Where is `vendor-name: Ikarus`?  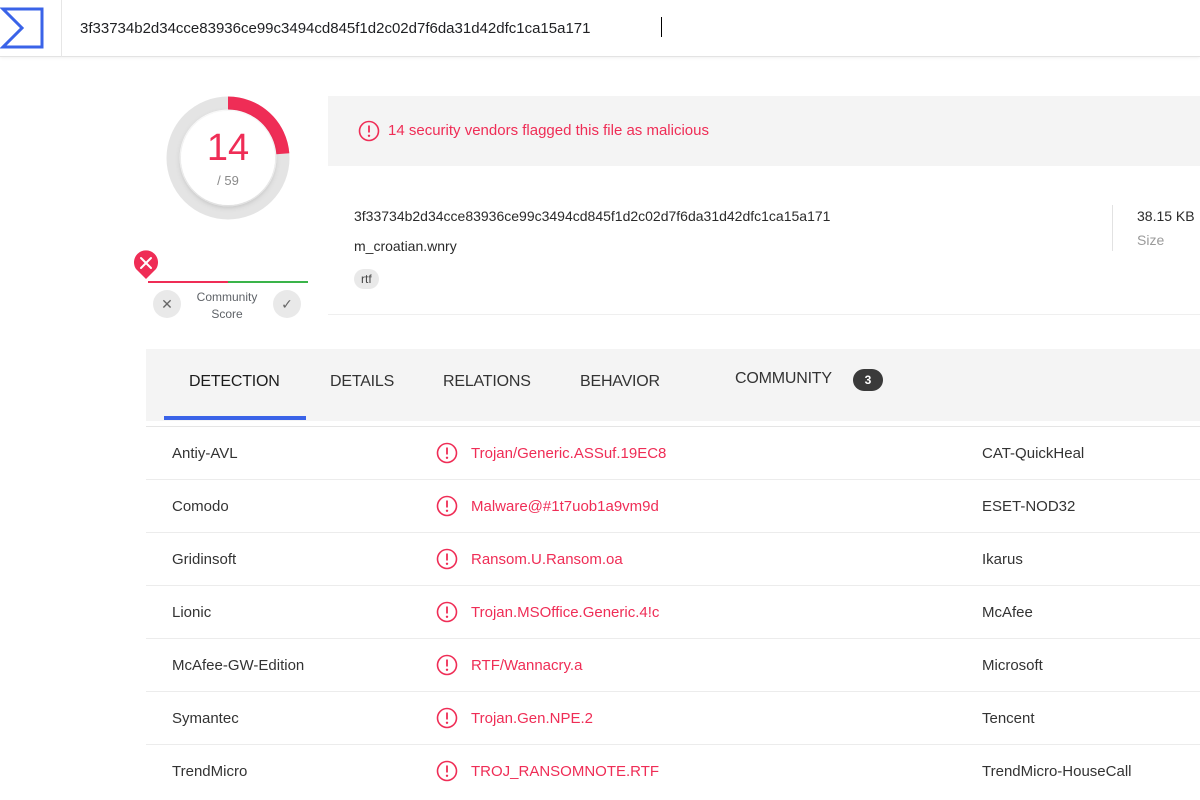
vendor-name: Ikarus is located at coordinates (1002, 559).